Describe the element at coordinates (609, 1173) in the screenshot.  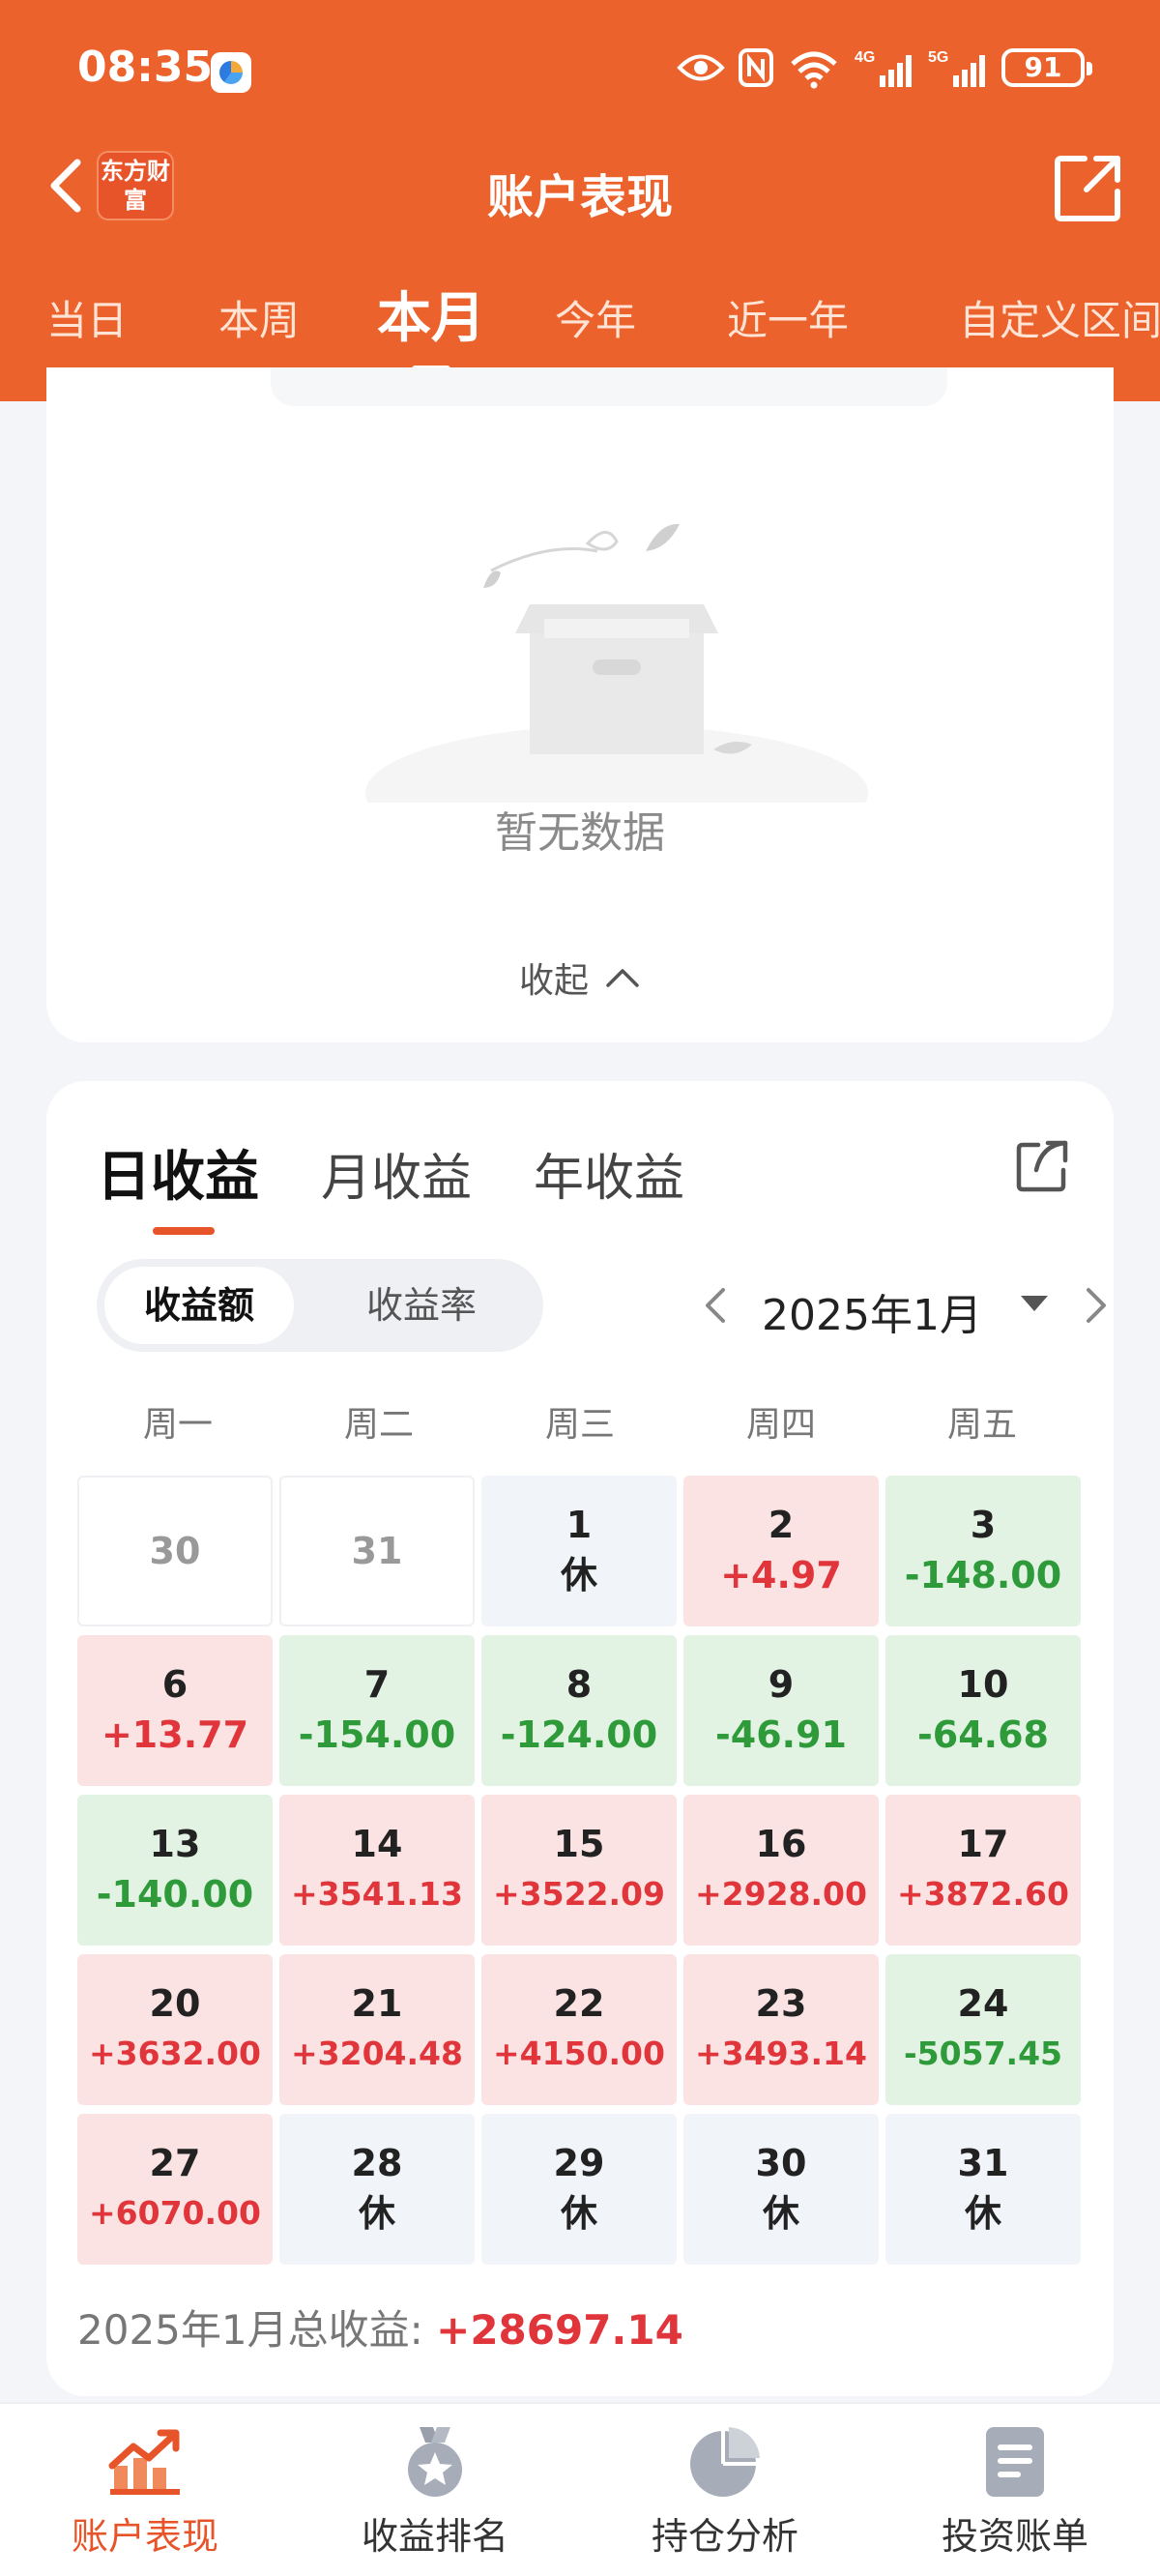
I see `tab-yearly-profit: 年收益` at that location.